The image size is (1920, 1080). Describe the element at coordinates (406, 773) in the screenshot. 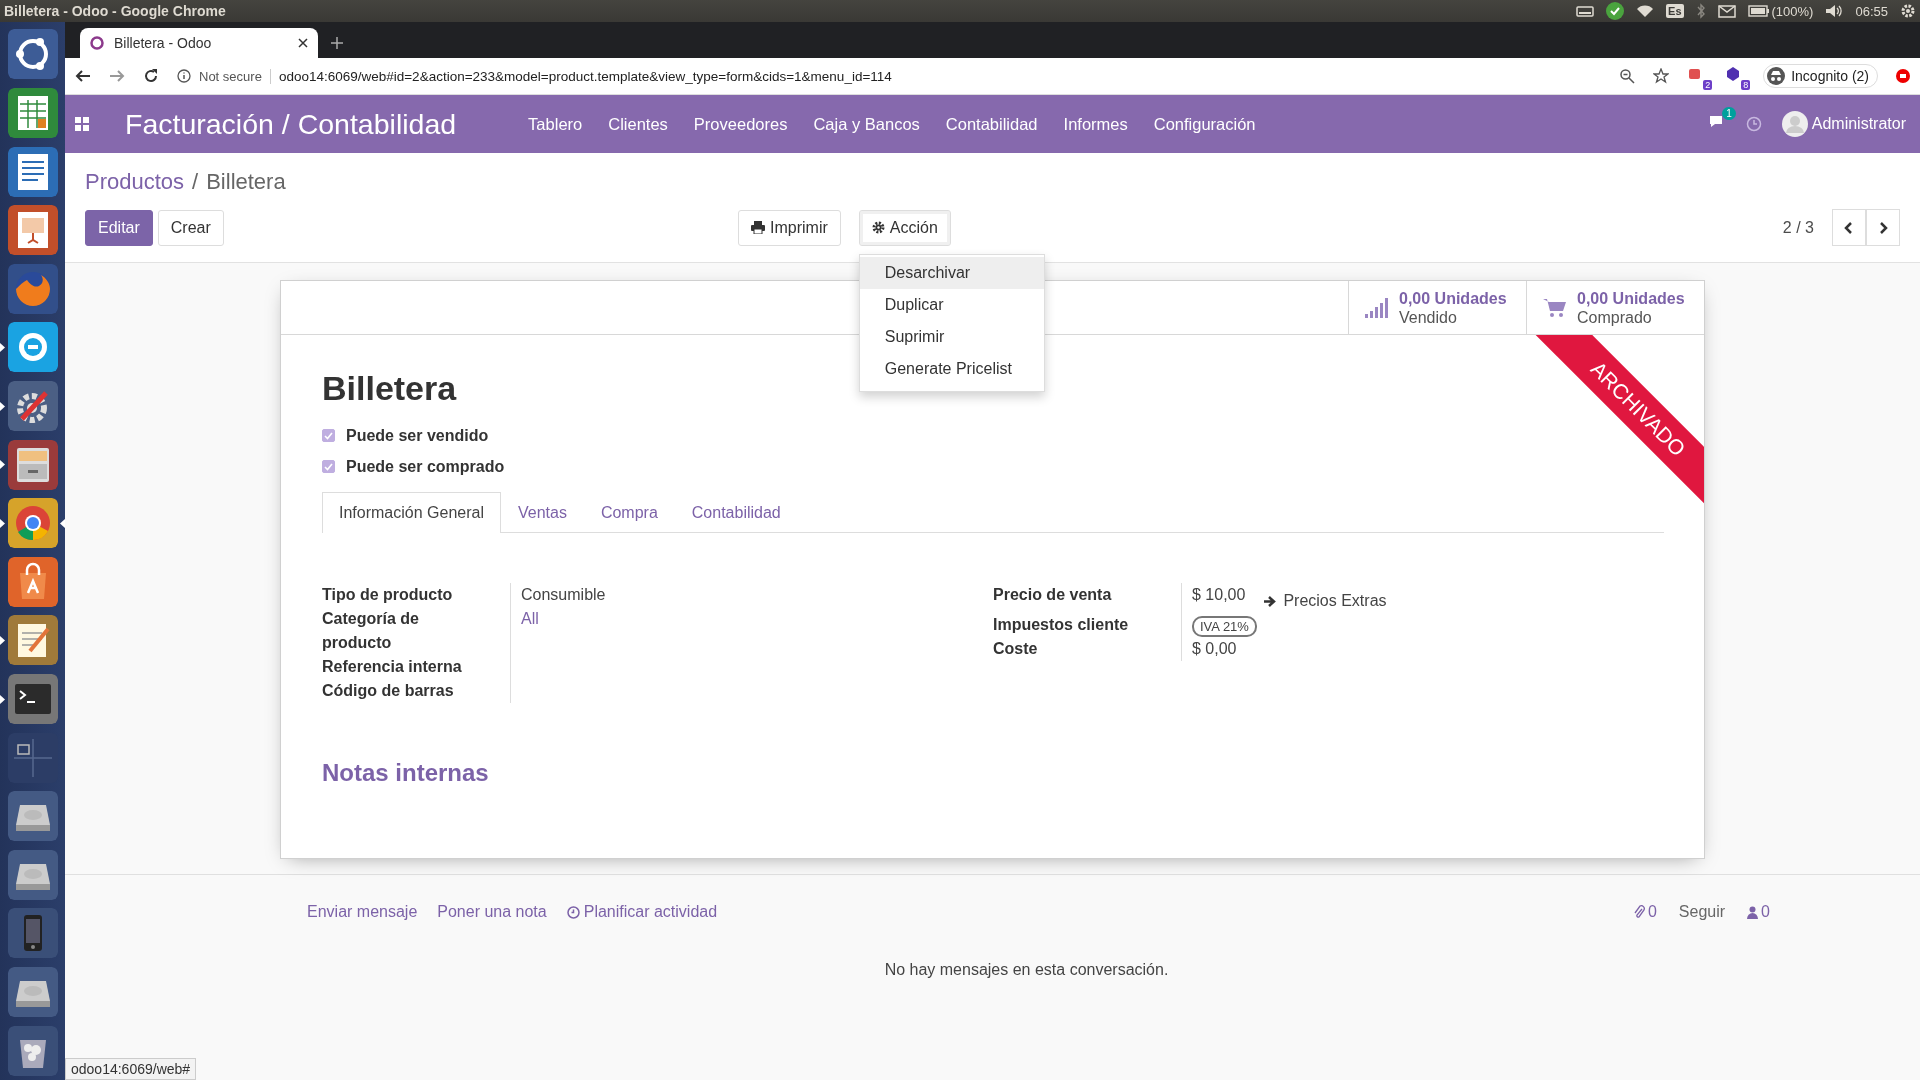

I see `section-title: Notas internas` at that location.